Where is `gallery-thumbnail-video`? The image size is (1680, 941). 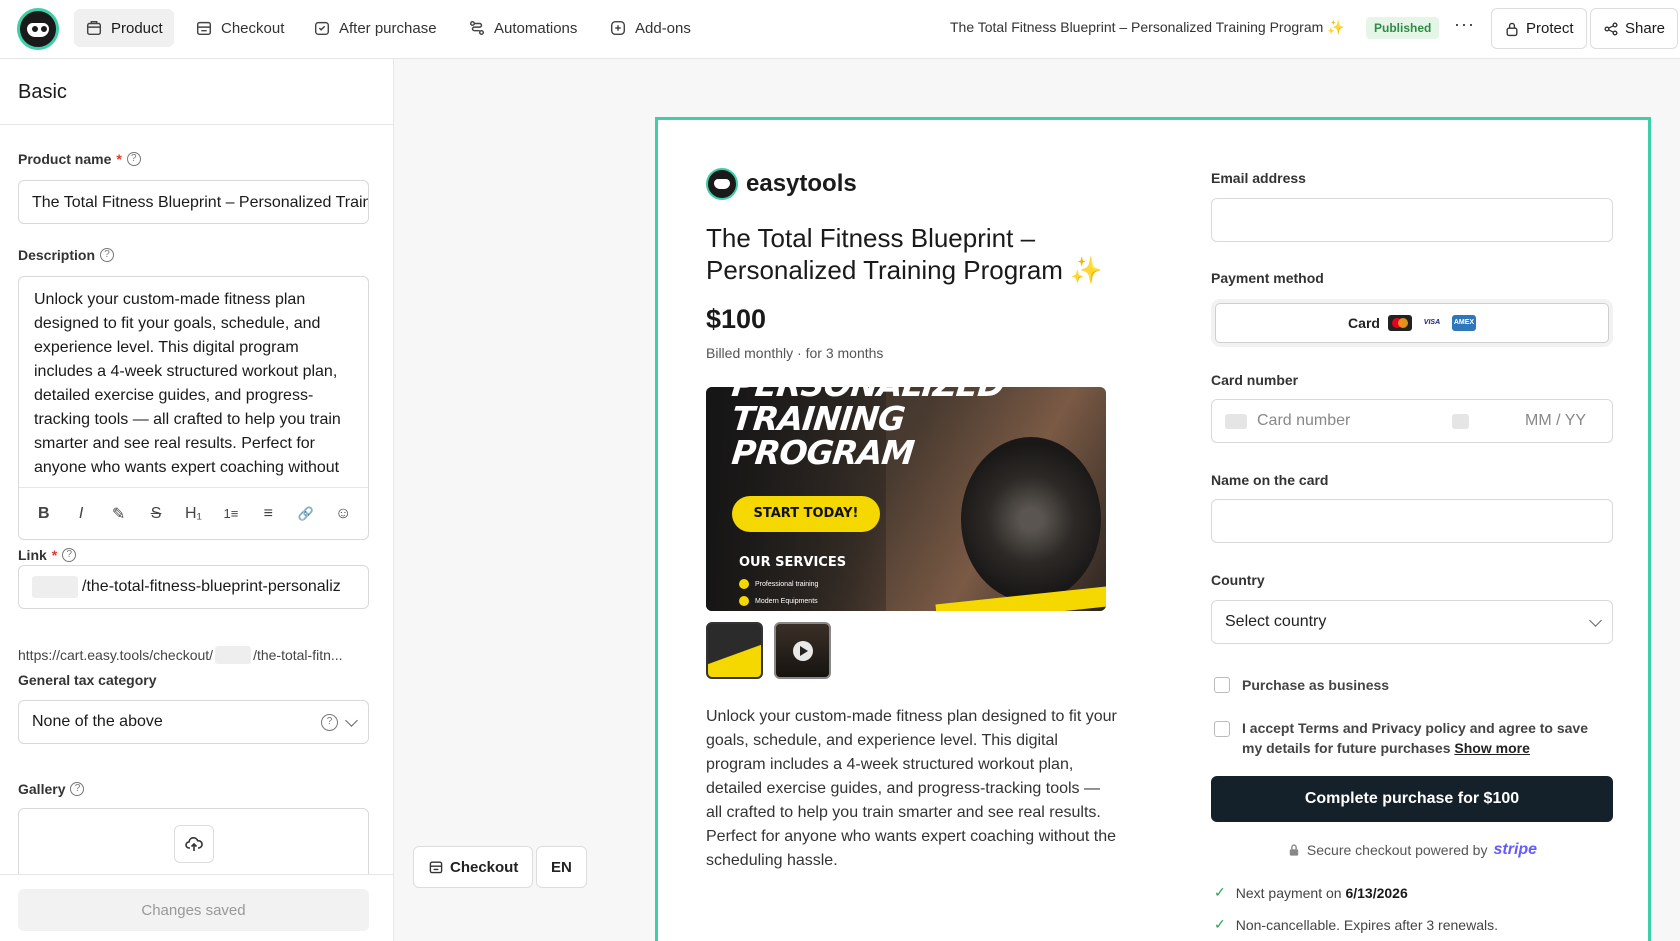
gallery-thumbnail-video is located at coordinates (802, 650).